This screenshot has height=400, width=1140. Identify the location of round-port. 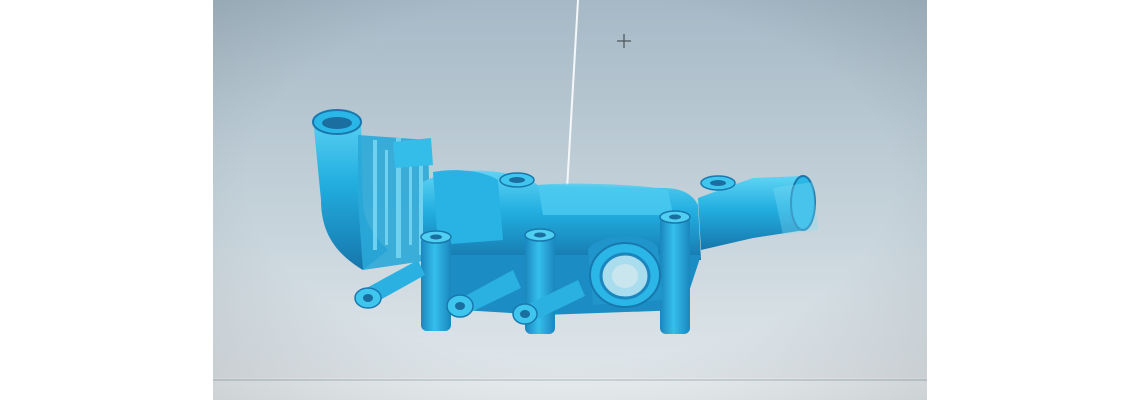
(625, 272).